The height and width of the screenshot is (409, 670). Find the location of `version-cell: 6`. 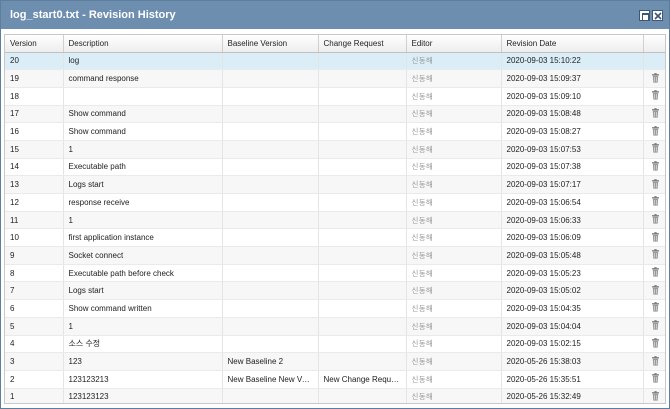

version-cell: 6 is located at coordinates (34, 308).